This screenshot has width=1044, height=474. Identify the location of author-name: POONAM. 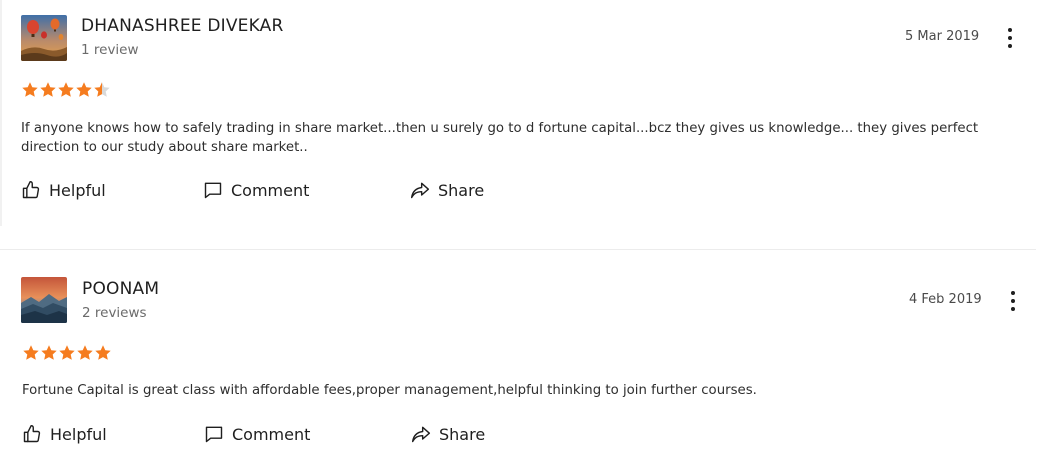
(120, 289).